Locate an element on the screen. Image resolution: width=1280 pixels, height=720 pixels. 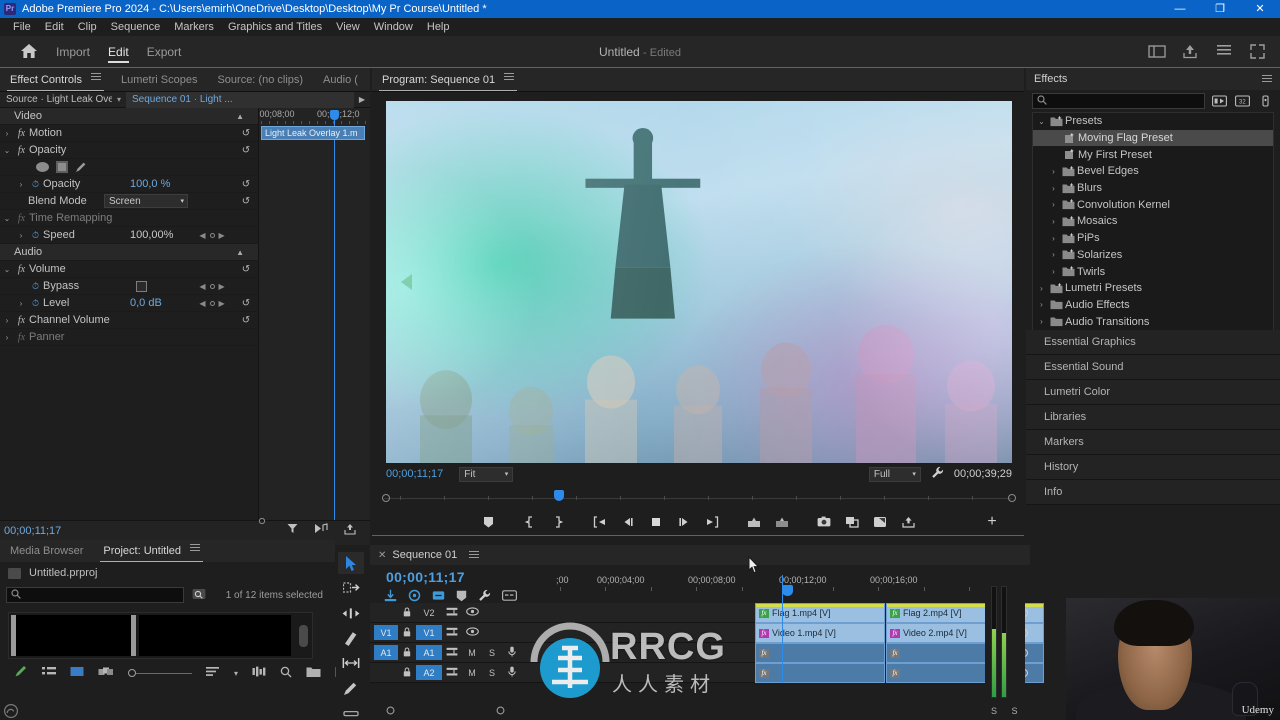
track-lane-v1: fx Video 1.mp4 [V] fx Video 2.mp4 [V] is located at coordinates (802, 633).